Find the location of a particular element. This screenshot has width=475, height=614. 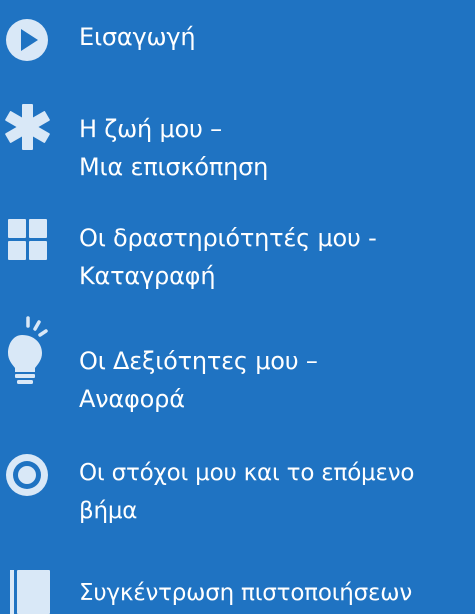

label-line: Οι στόχοι μου και το επόμενο is located at coordinates (247, 473).